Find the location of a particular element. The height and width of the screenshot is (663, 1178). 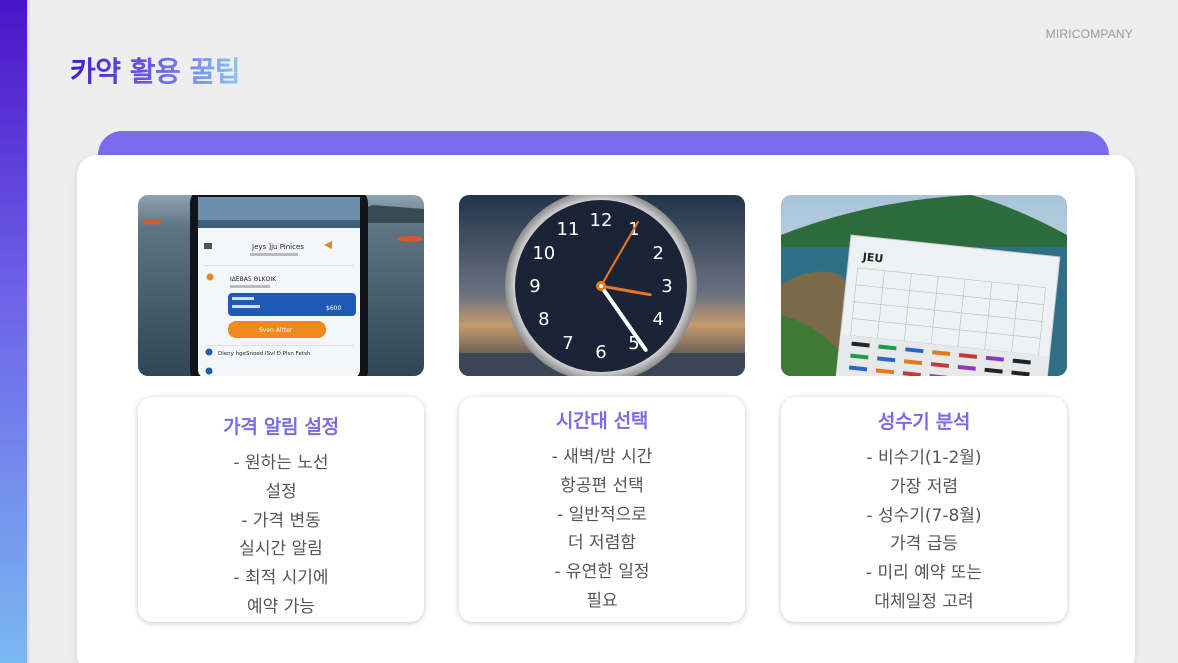

tip-line: - 일반적으로 is located at coordinates (602, 514).